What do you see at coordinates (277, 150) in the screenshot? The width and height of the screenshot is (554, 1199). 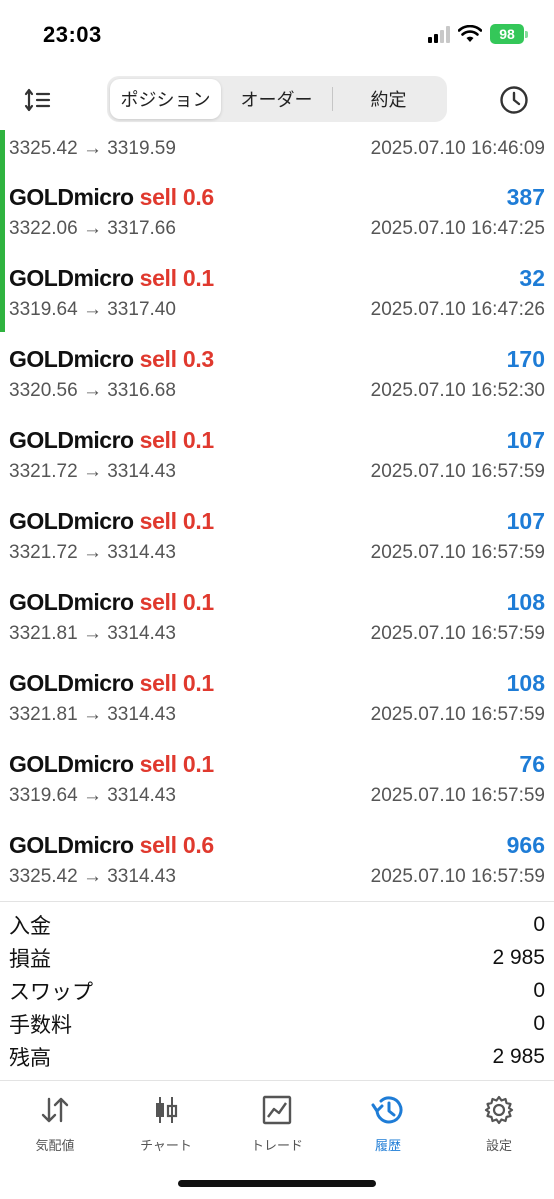 I see `deal-row: 3325.42 → 3319.59 2025.07.10 16:46:09` at bounding box center [277, 150].